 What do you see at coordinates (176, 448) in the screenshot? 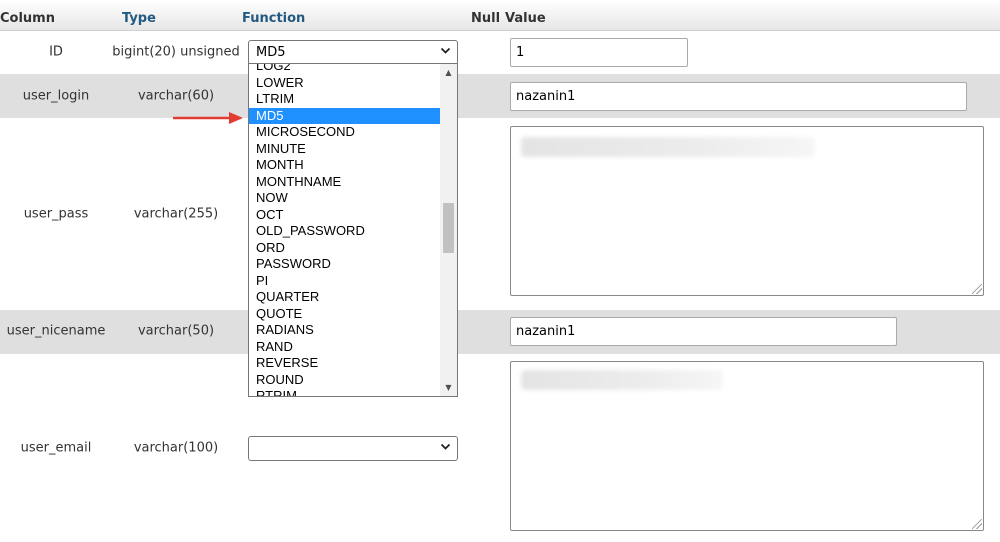
I see `column-type: varchar(100)` at bounding box center [176, 448].